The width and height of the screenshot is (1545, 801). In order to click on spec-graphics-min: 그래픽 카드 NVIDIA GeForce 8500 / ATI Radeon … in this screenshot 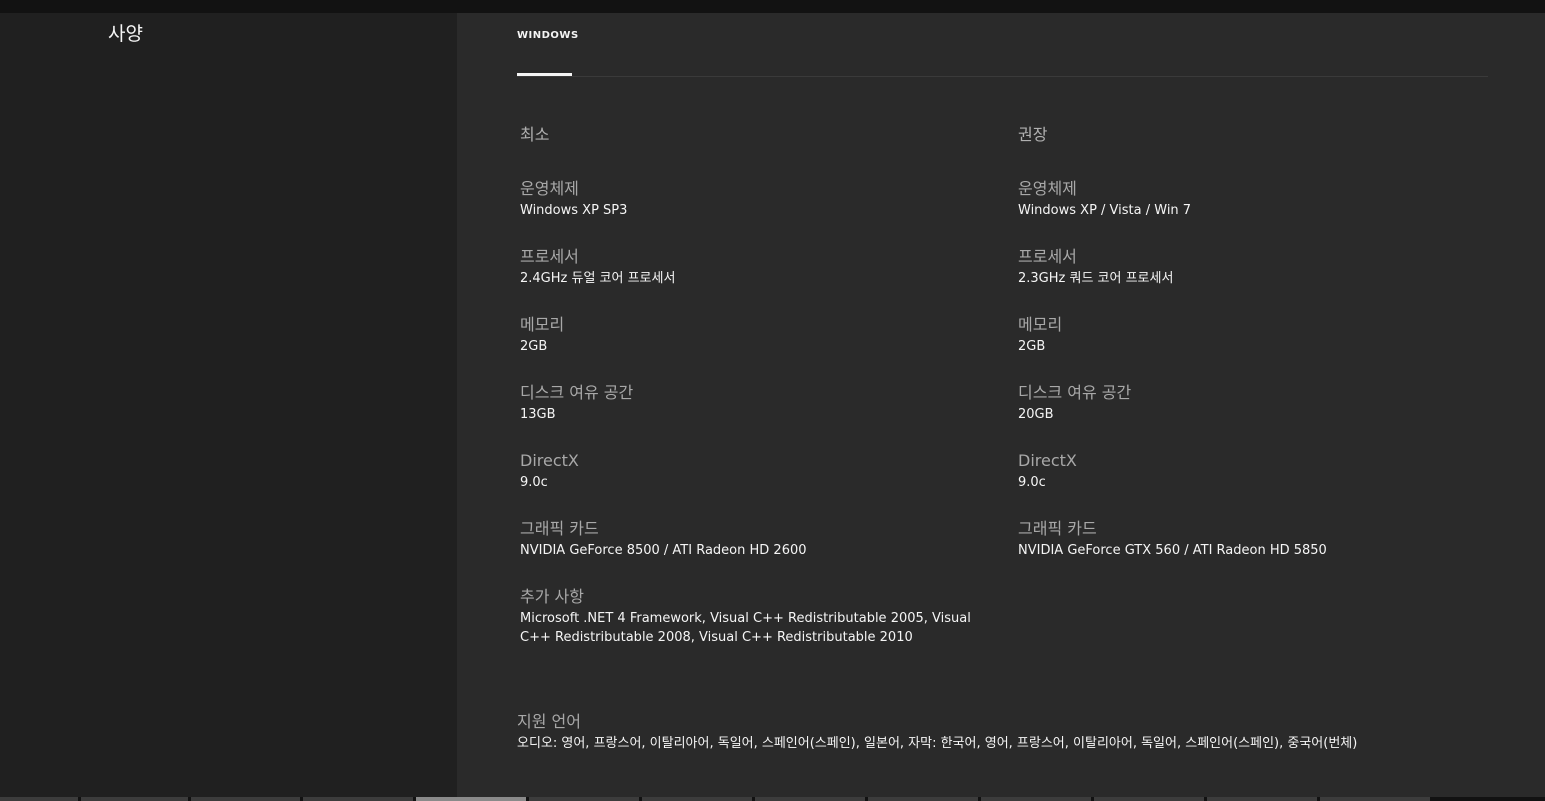, I will do `click(760, 553)`.